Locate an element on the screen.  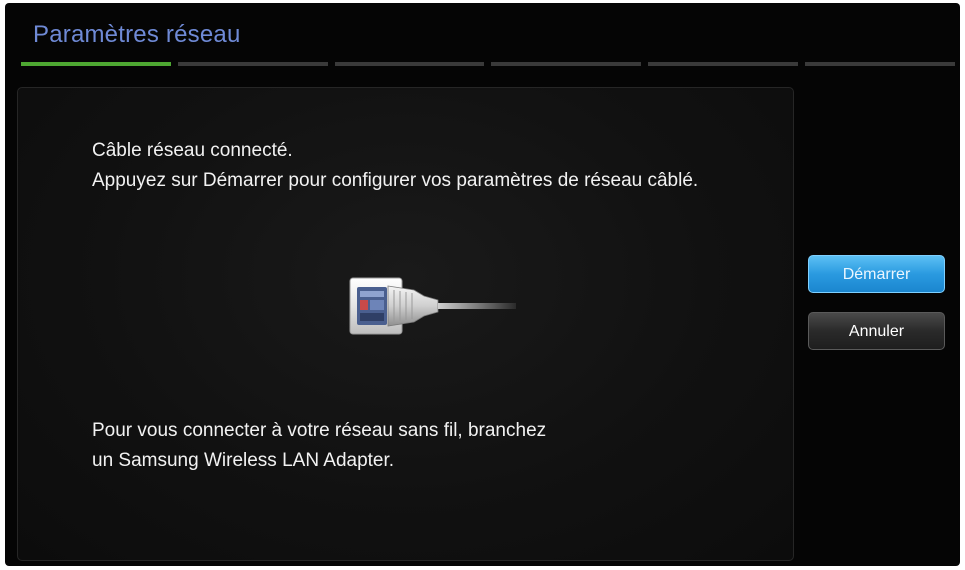
wireless-hint-line-2: un Samsung Wireless LAN Adapter. is located at coordinates (243, 460).